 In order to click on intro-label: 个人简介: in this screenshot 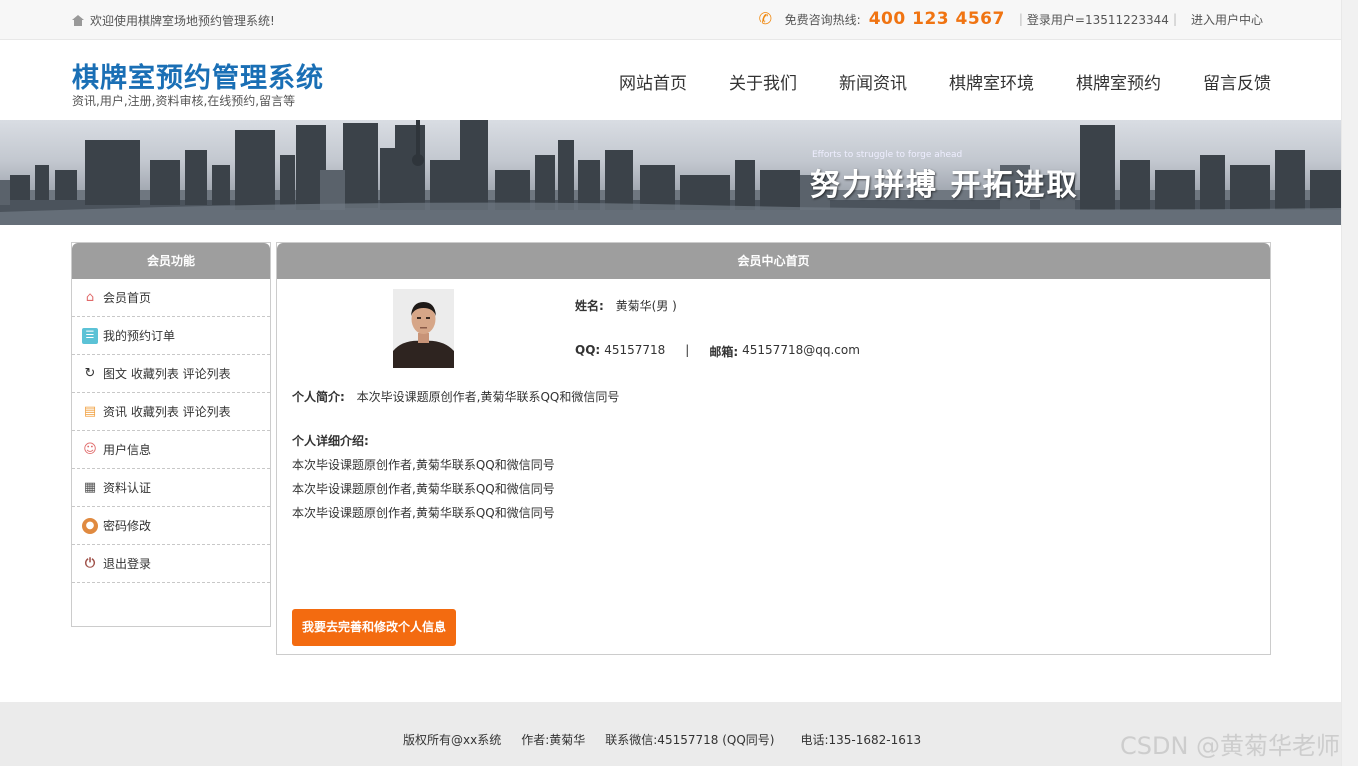, I will do `click(318, 397)`.